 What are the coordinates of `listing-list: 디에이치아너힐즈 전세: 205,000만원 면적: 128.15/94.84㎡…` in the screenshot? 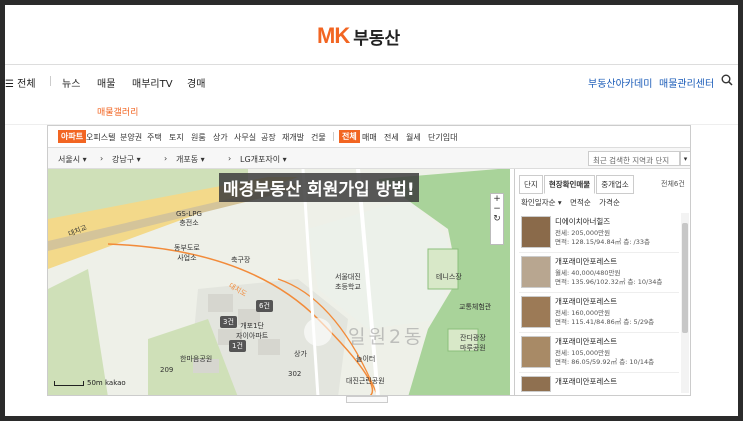 It's located at (599, 303).